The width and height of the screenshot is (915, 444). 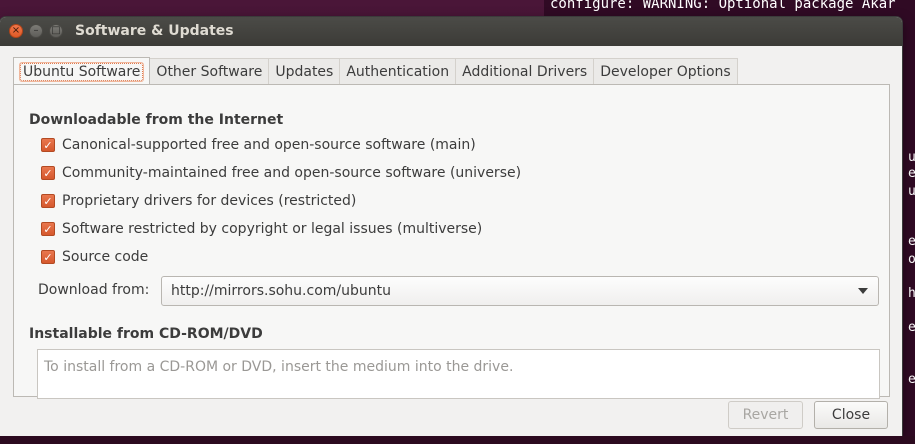 I want to click on option-source-code: ✓ Source code, so click(x=94, y=257).